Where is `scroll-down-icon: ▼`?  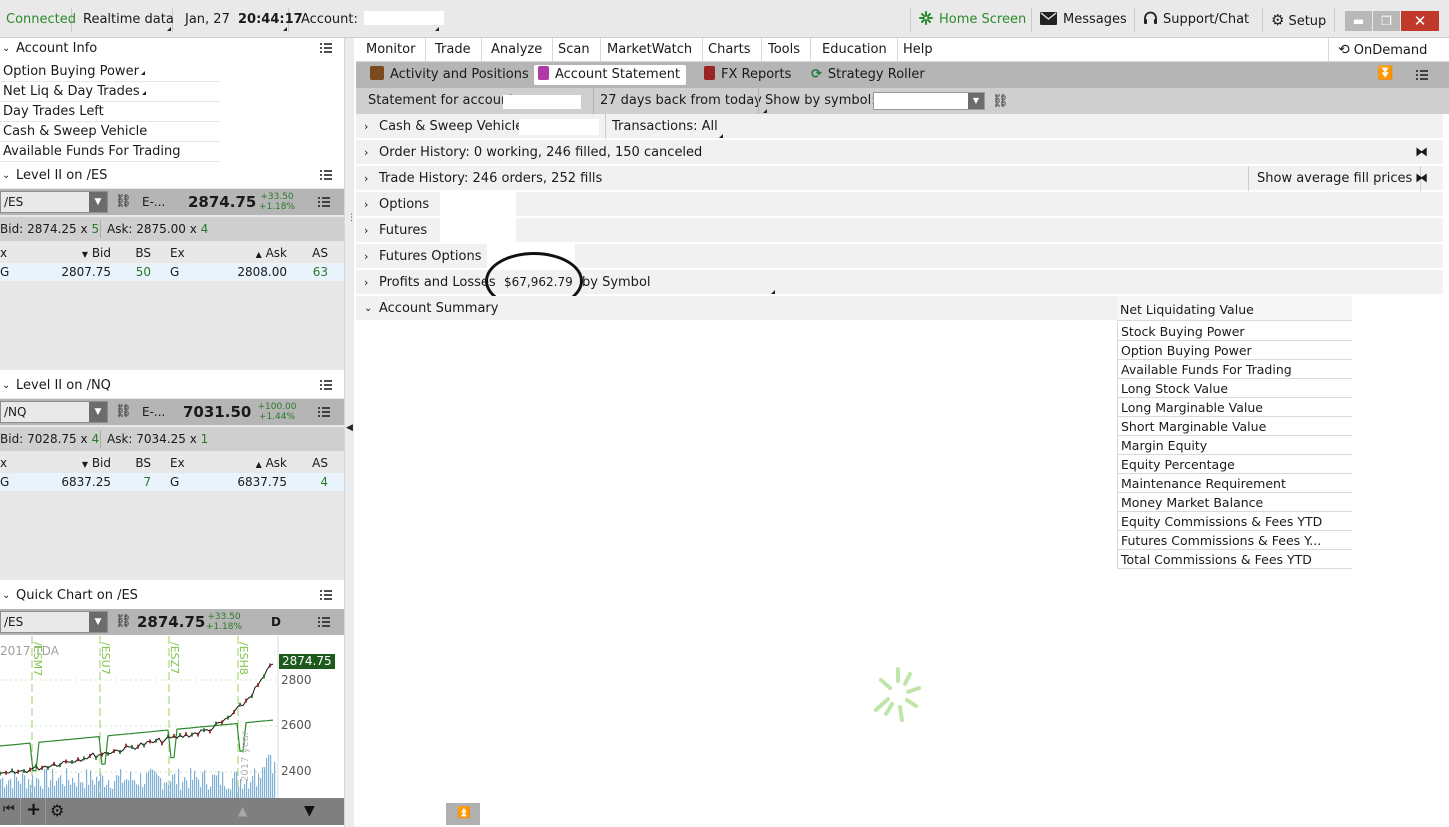
scroll-down-icon: ▼ is located at coordinates (309, 811).